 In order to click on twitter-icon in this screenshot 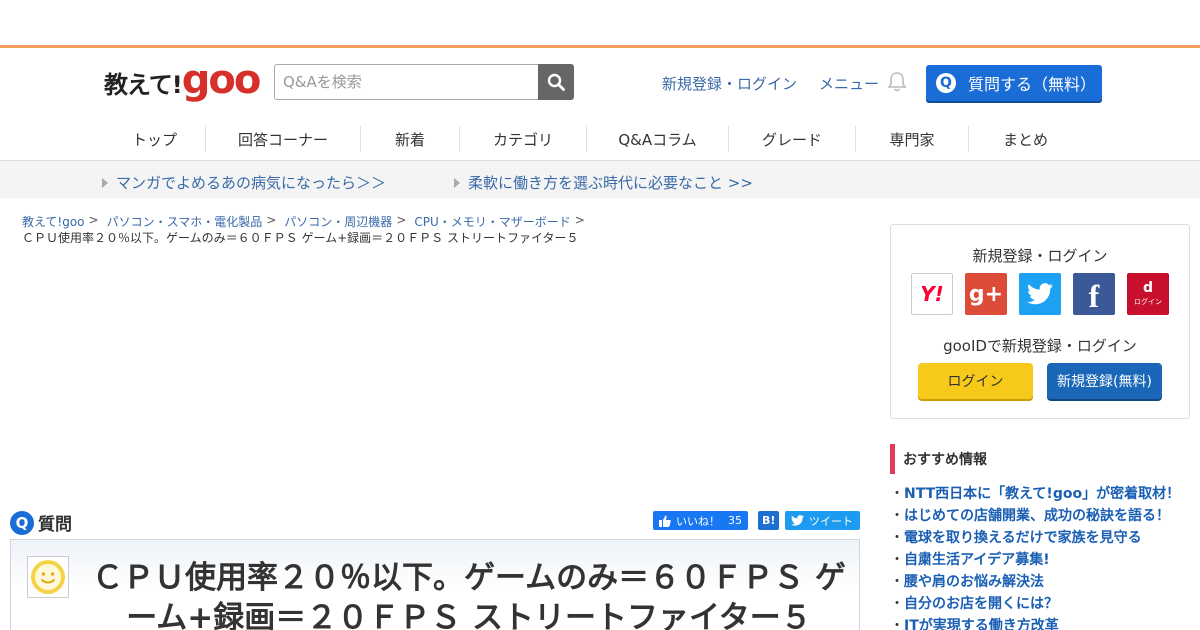, I will do `click(1040, 294)`.